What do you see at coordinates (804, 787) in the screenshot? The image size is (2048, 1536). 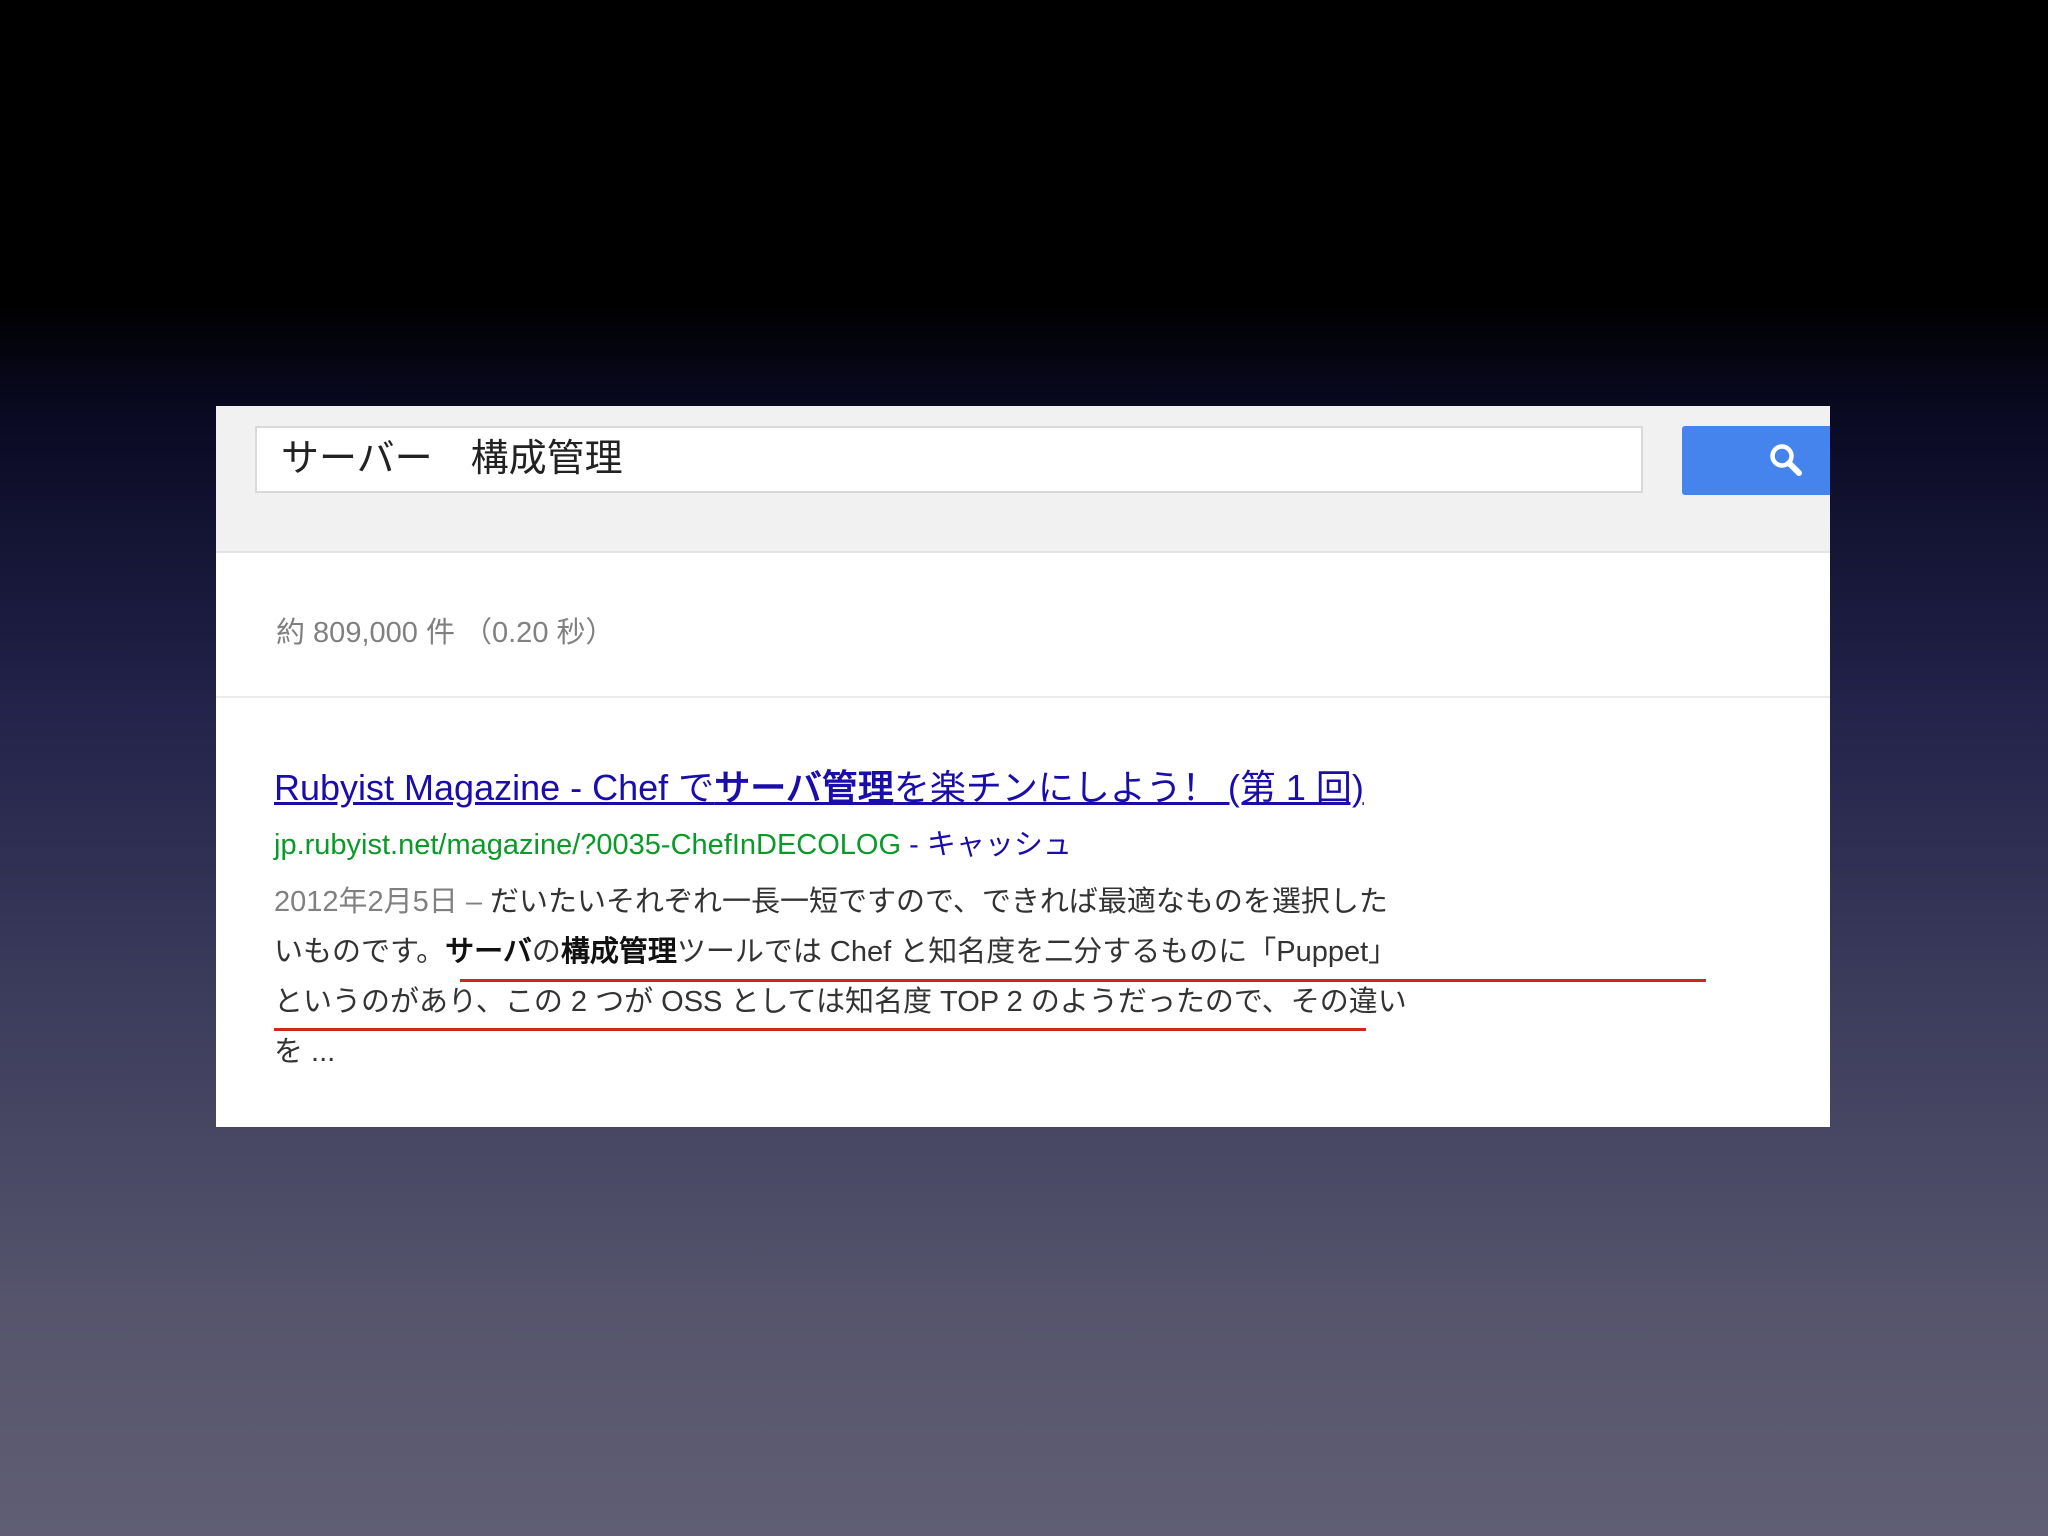 I see `result-title-highlight: サーバ管理` at bounding box center [804, 787].